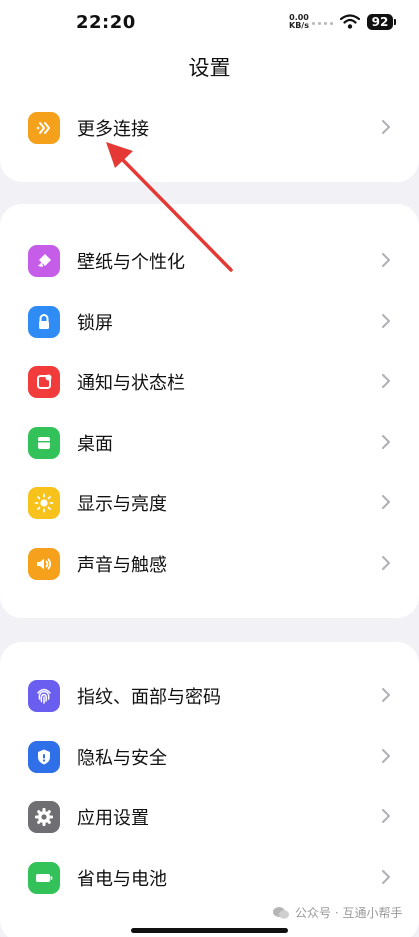 This screenshot has height=937, width=419. Describe the element at coordinates (209, 128) in the screenshot. I see `settings-item-more-connections: 更多连接` at that location.